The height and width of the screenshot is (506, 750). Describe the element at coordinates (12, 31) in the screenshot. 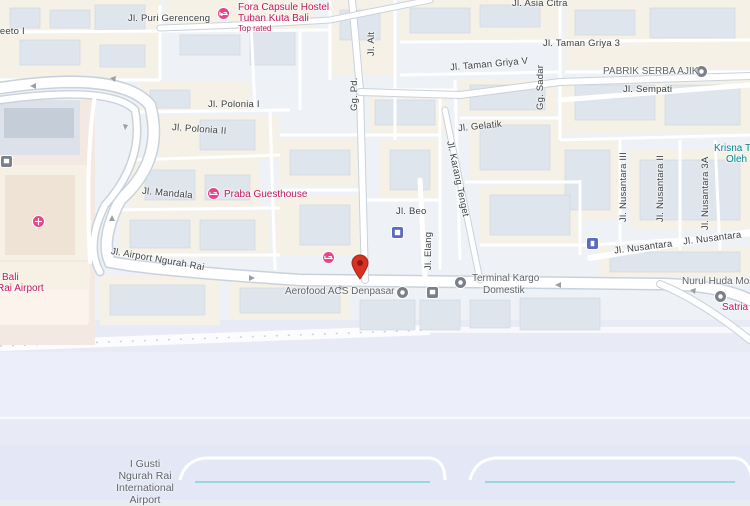

I see `street-teeto: teeto I` at that location.